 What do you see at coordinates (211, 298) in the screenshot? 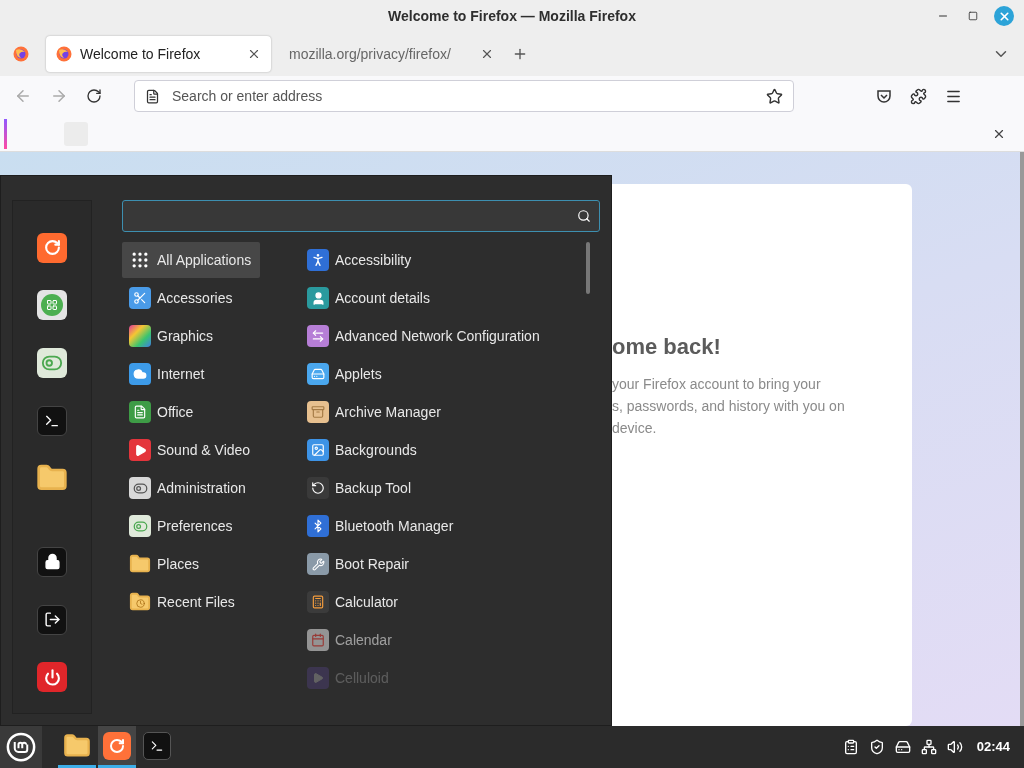
I see `category-item: Accessories` at bounding box center [211, 298].